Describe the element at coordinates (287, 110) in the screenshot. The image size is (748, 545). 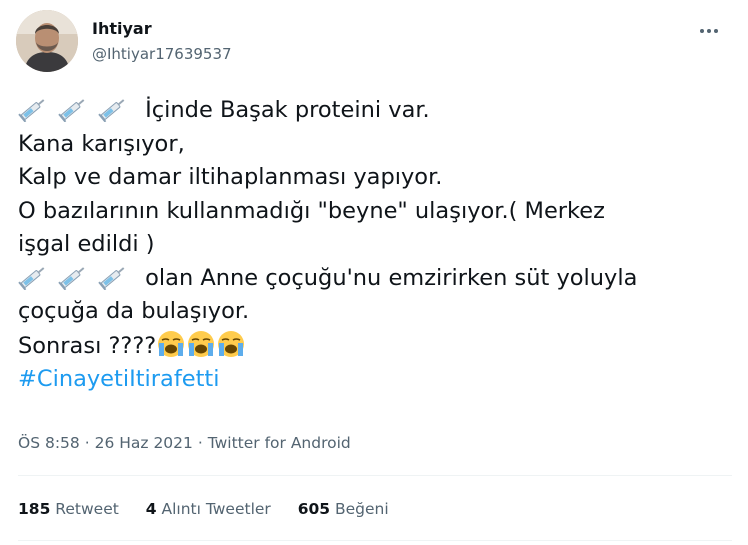
I see `tweet-text-segment: İçinde Başak proteini var.` at that location.